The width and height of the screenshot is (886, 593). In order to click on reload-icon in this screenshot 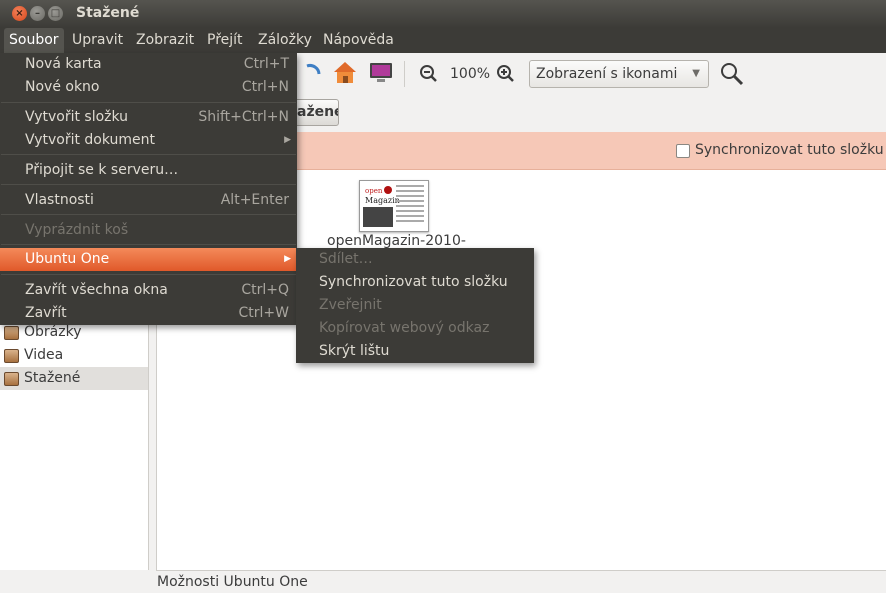, I will do `click(313, 73)`.